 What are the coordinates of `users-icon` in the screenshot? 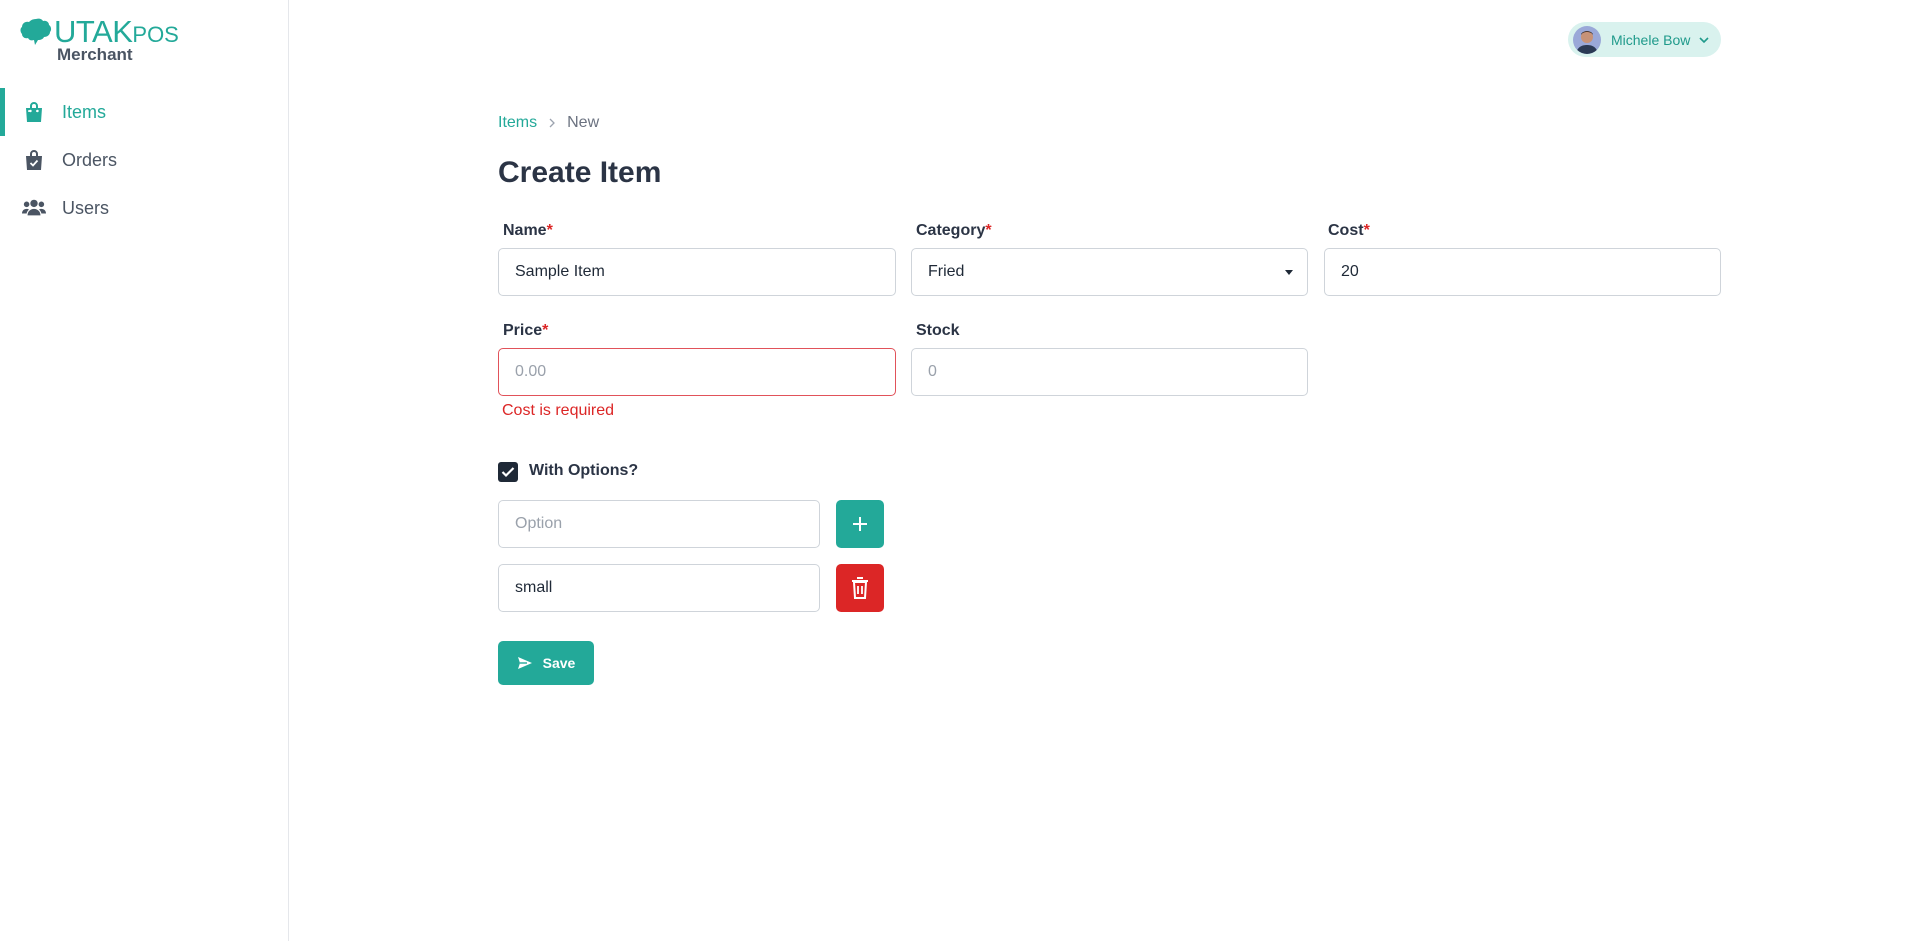 It's located at (34, 208).